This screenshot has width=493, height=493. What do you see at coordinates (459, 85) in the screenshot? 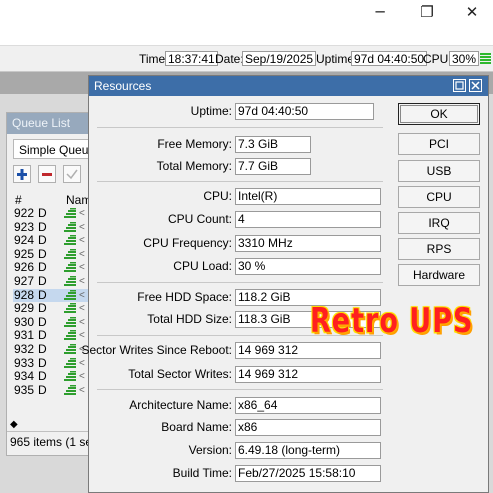
I see `restore-icon` at bounding box center [459, 85].